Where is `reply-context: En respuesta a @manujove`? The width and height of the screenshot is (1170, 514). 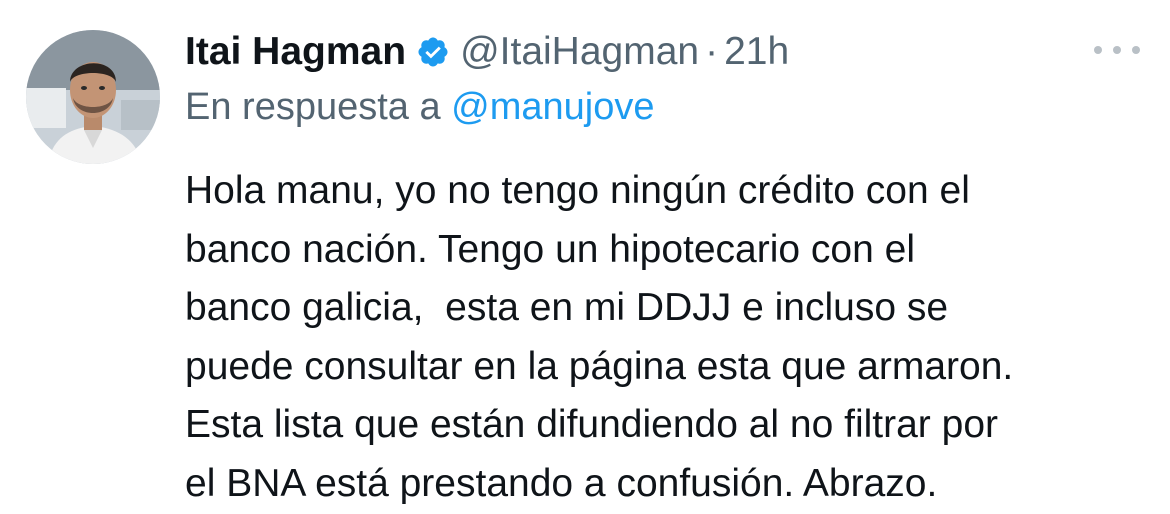
reply-context: En respuesta a @manujove is located at coordinates (420, 107).